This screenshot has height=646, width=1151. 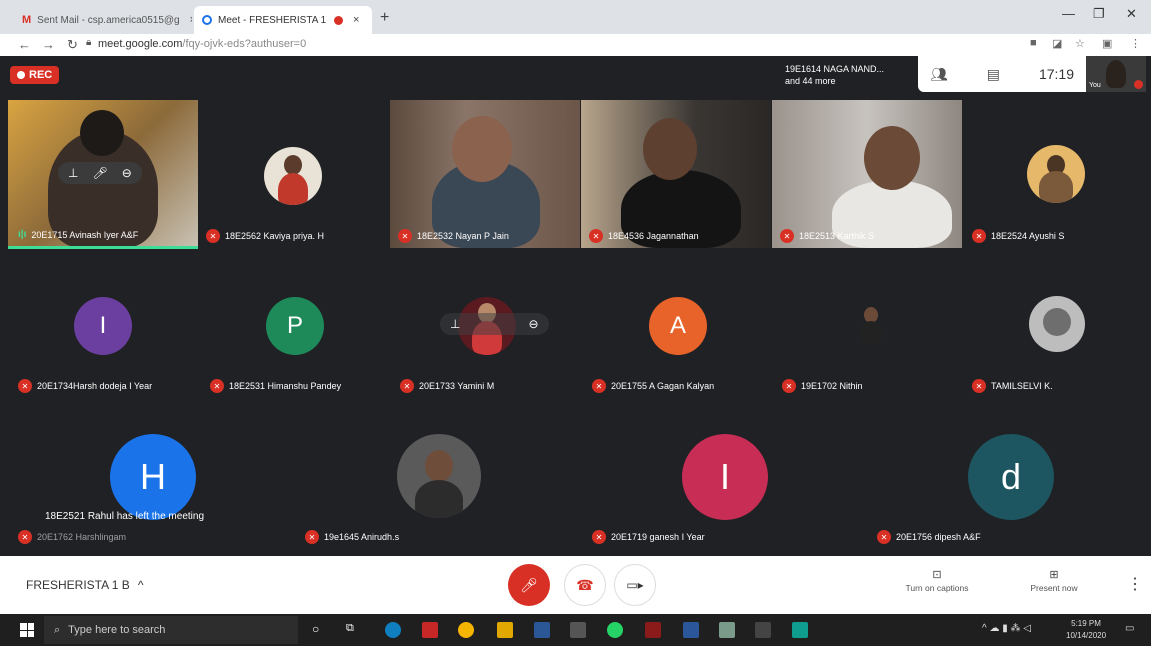 I want to click on left-meeting-toast: 18E2521 Rahul has left the meeting, so click(x=124, y=516).